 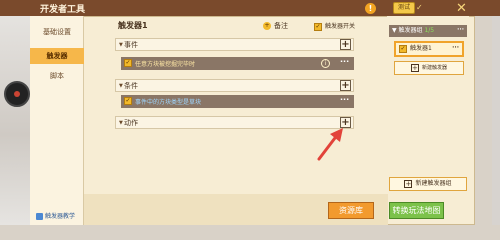 I want to click on event-section-label: 事件, so click(x=131, y=45).